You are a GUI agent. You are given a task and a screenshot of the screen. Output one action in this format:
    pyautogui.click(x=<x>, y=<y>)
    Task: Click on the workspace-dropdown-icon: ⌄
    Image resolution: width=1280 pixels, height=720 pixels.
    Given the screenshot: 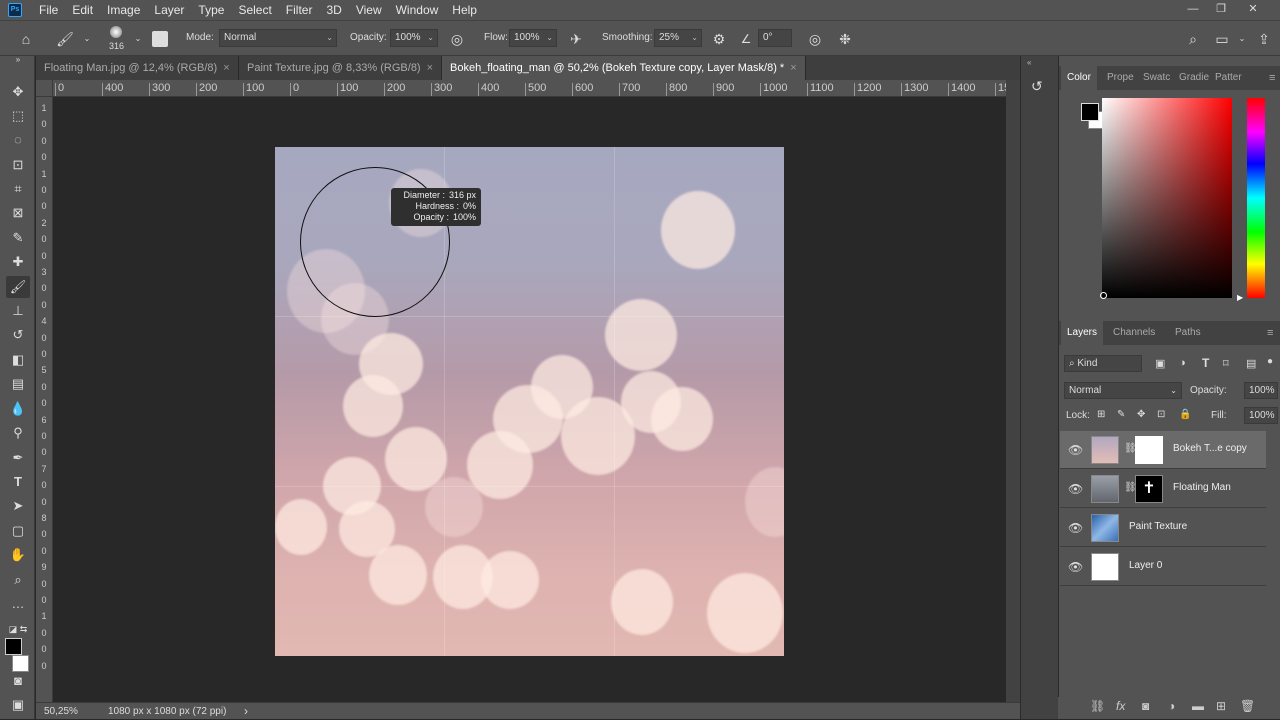 What is the action you would take?
    pyautogui.click(x=1242, y=39)
    